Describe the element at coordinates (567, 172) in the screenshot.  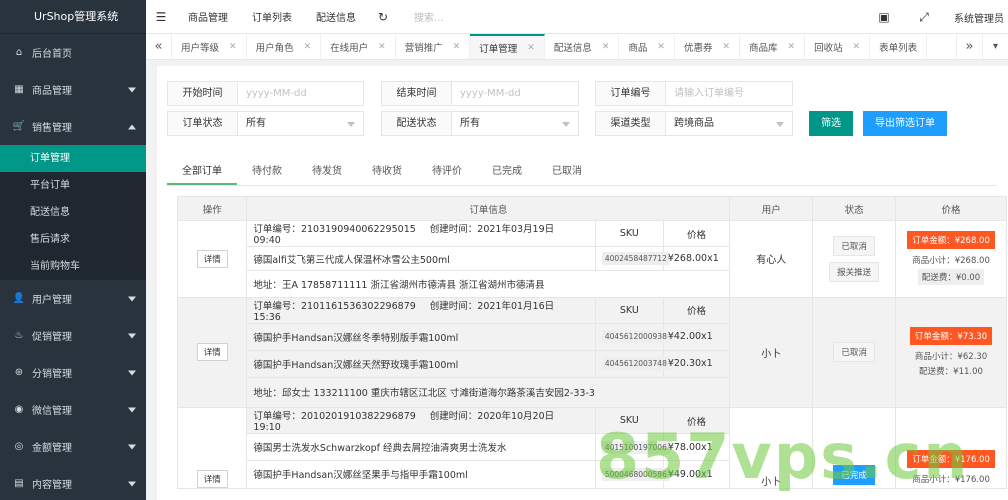
I see `tab-cancelled: 已取消` at that location.